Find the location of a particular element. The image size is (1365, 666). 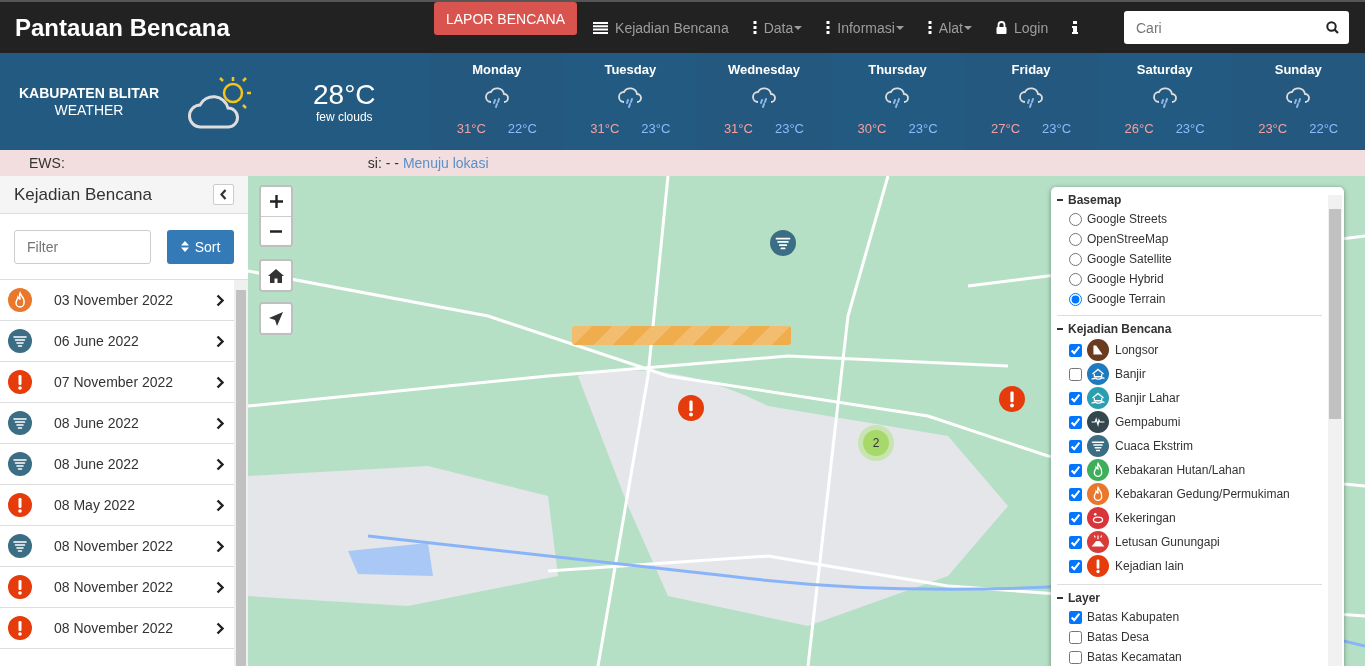

high-temperature: 30°C is located at coordinates (872, 128).